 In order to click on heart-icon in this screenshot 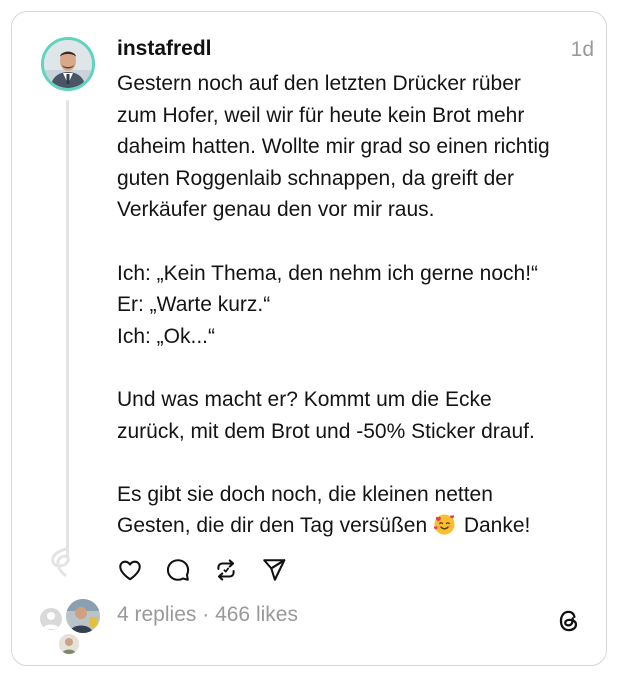, I will do `click(130, 570)`.